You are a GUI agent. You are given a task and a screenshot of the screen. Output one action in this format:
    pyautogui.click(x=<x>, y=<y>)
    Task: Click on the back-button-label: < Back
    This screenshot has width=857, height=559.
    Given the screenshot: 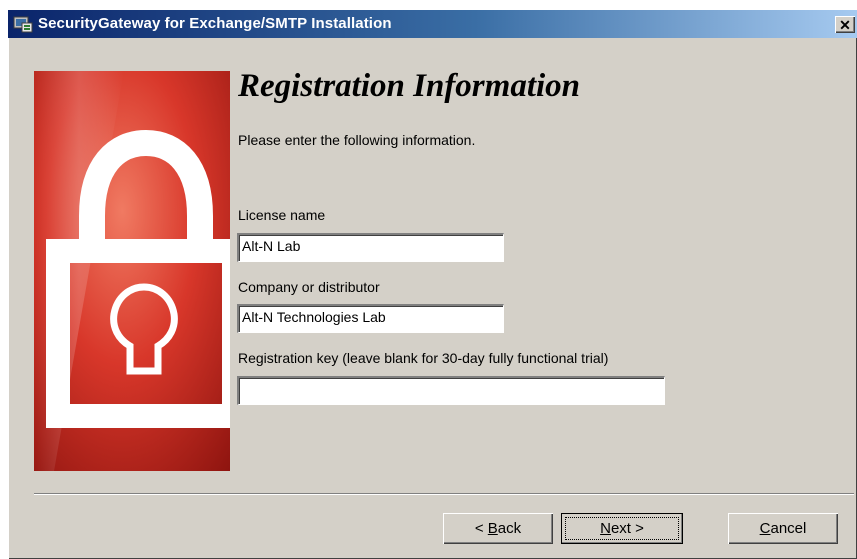 What is the action you would take?
    pyautogui.click(x=498, y=528)
    